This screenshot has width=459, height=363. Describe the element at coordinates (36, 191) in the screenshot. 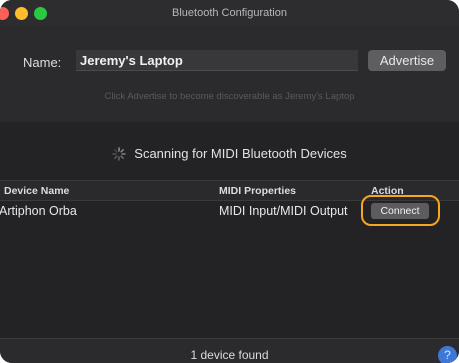

I see `column-header-device-name: Device Name` at that location.